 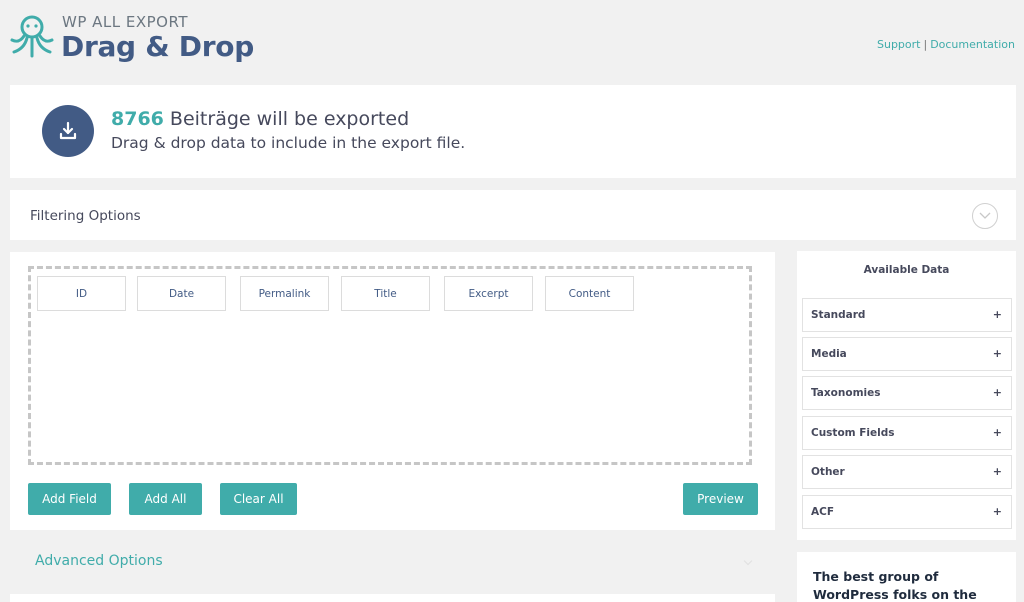 I want to click on available-data-custom-fields: Custom Fields +, so click(x=907, y=433).